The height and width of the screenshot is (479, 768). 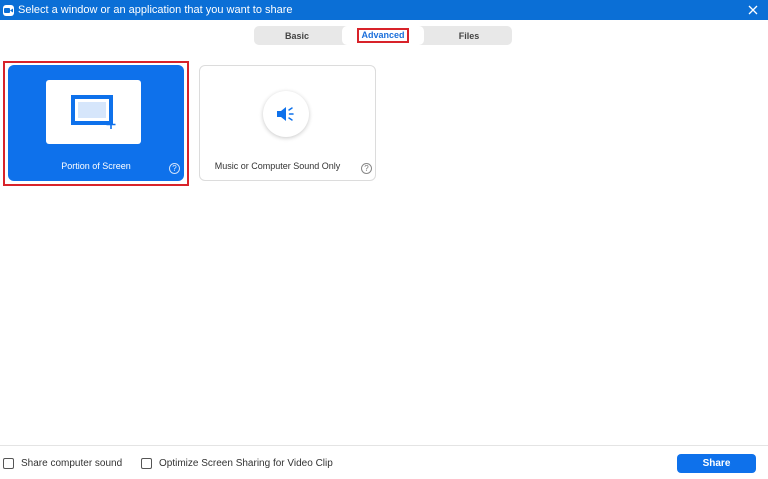 I want to click on optimize-video-checkbox, so click(x=146, y=463).